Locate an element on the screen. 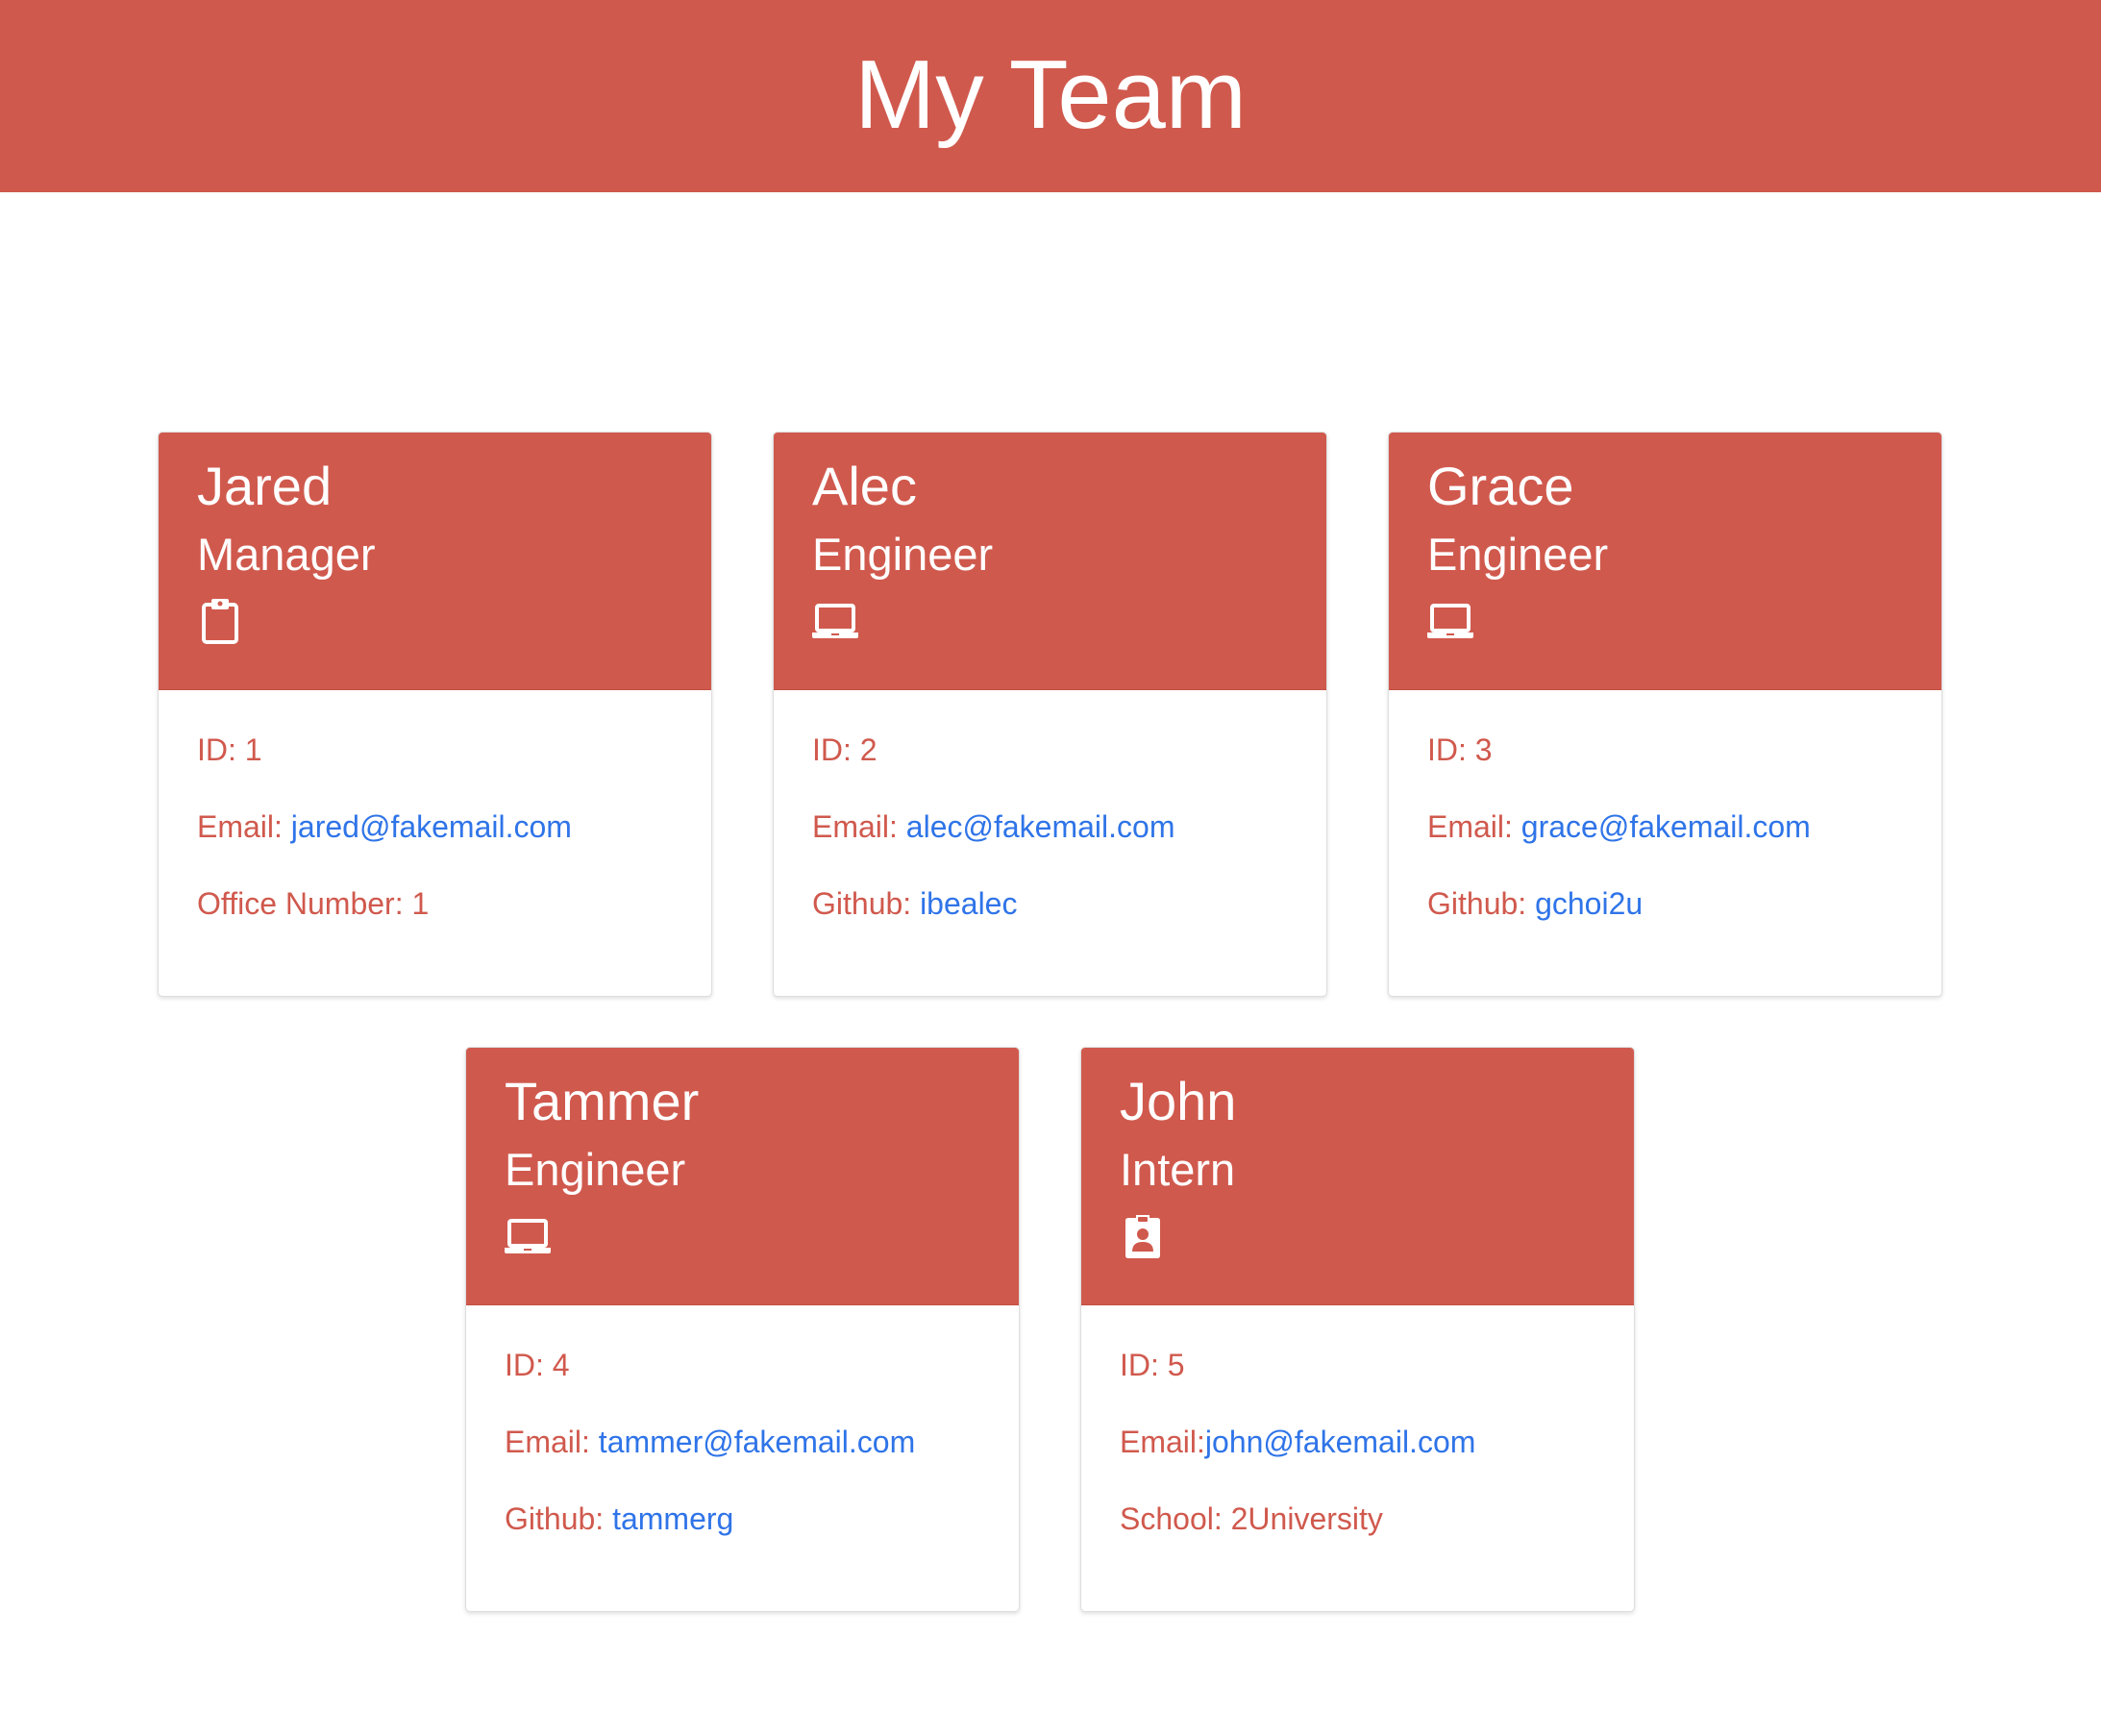 The width and height of the screenshot is (2101, 1736). card-header: Tammer Engineer is located at coordinates (742, 1176).